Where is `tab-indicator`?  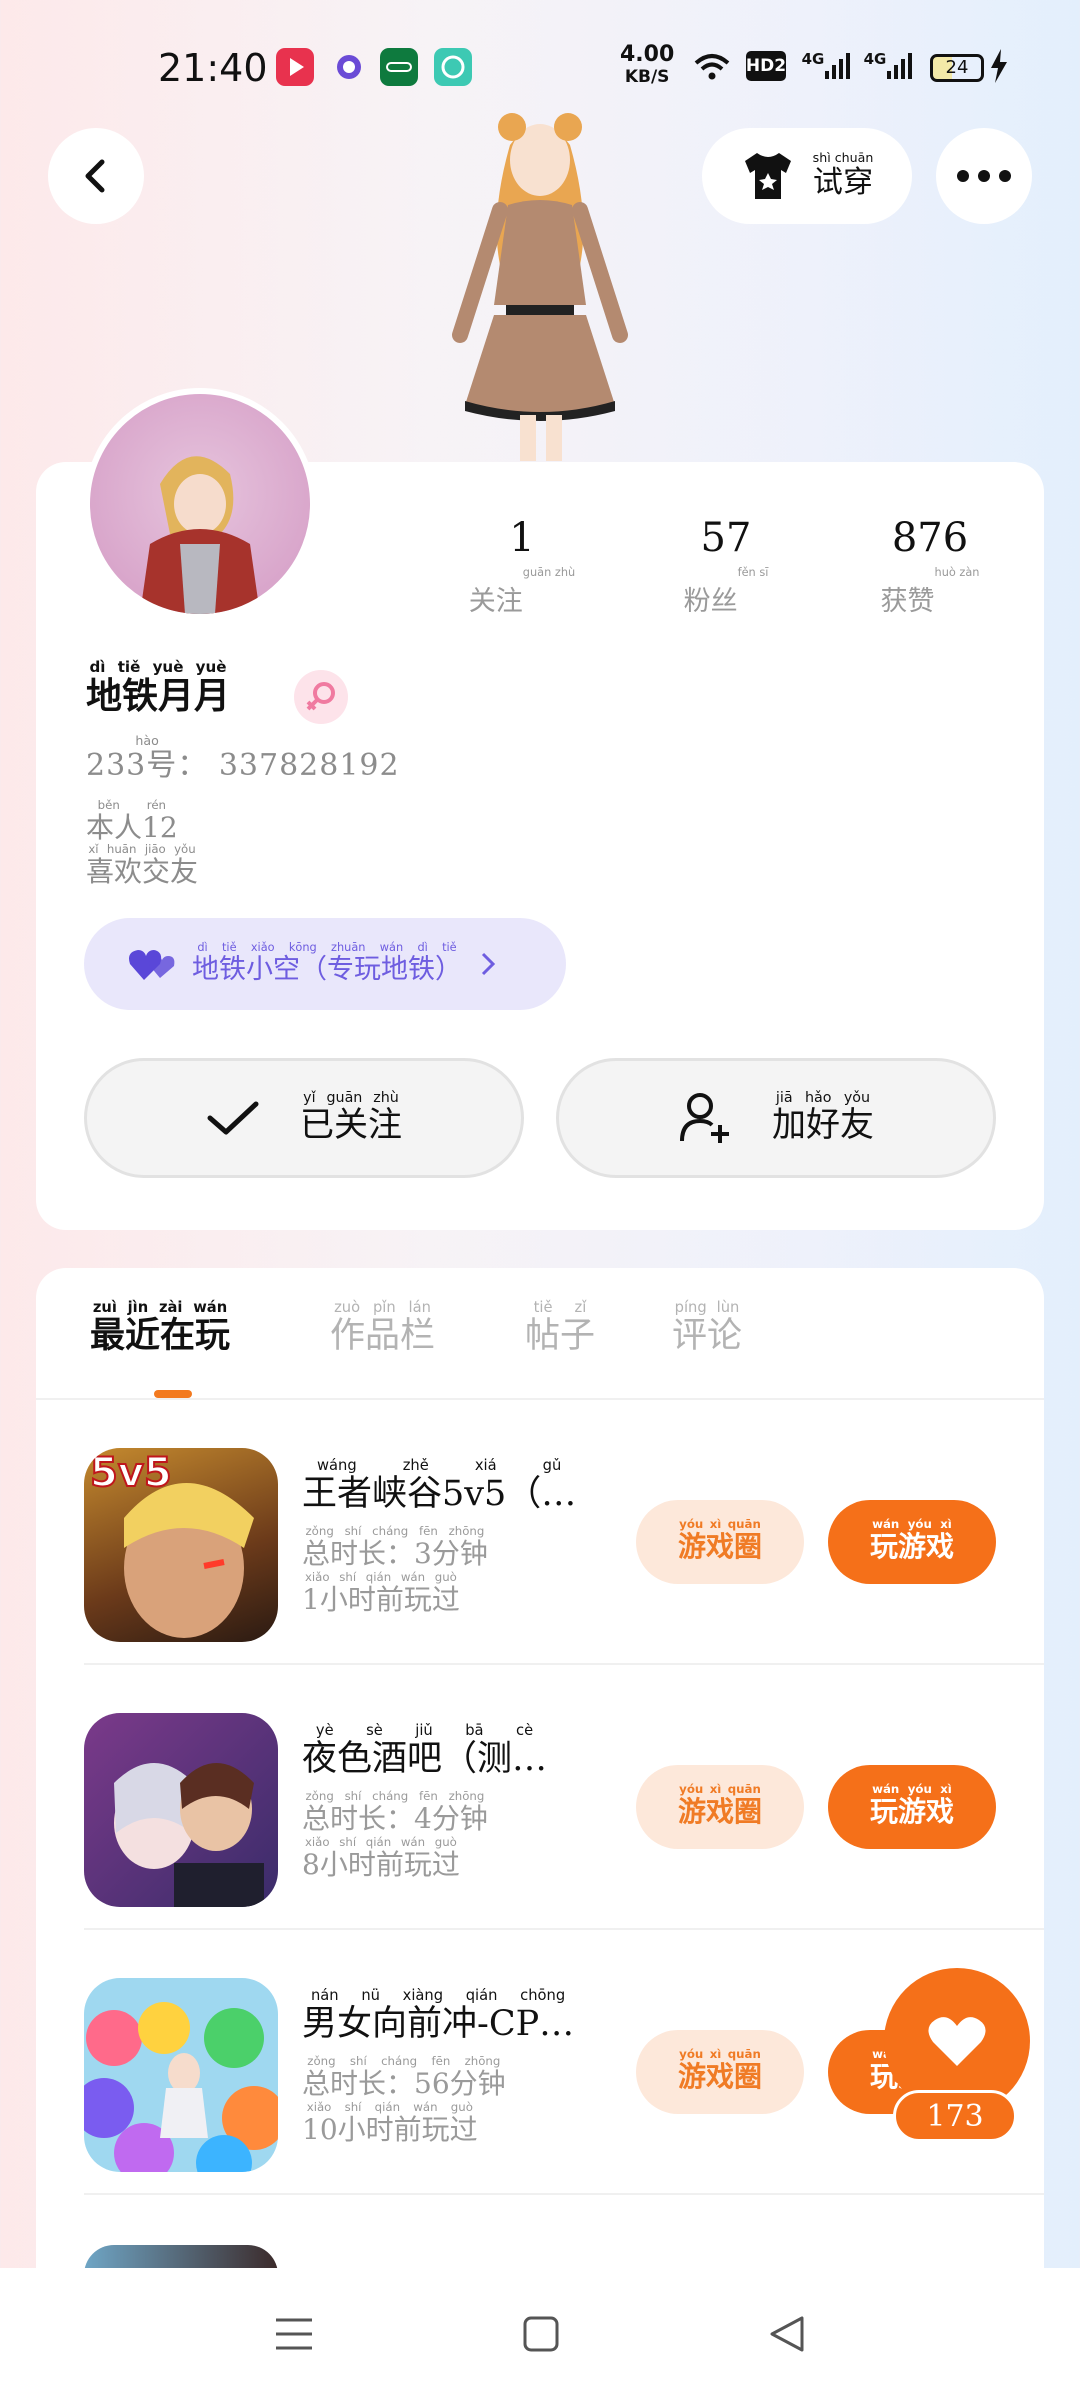 tab-indicator is located at coordinates (173, 1394).